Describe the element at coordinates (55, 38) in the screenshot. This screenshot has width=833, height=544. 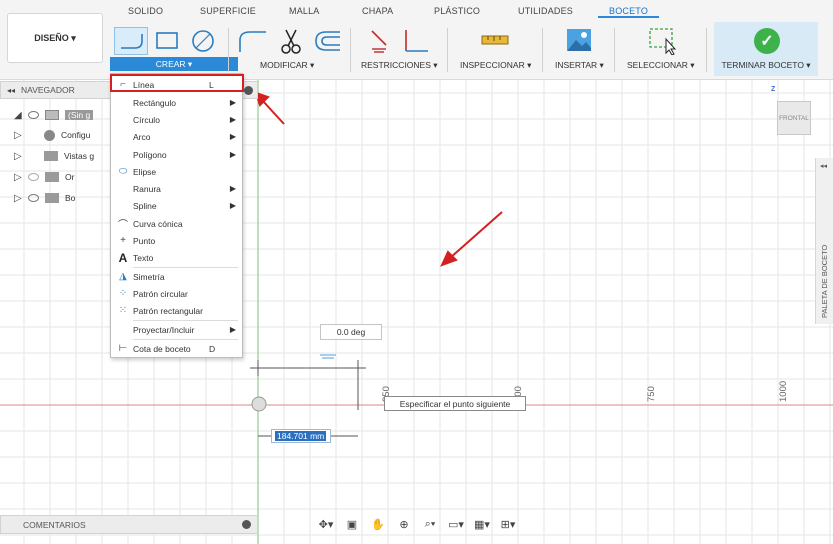
I see `design-workspace-button: DISEÑO ▾` at that location.